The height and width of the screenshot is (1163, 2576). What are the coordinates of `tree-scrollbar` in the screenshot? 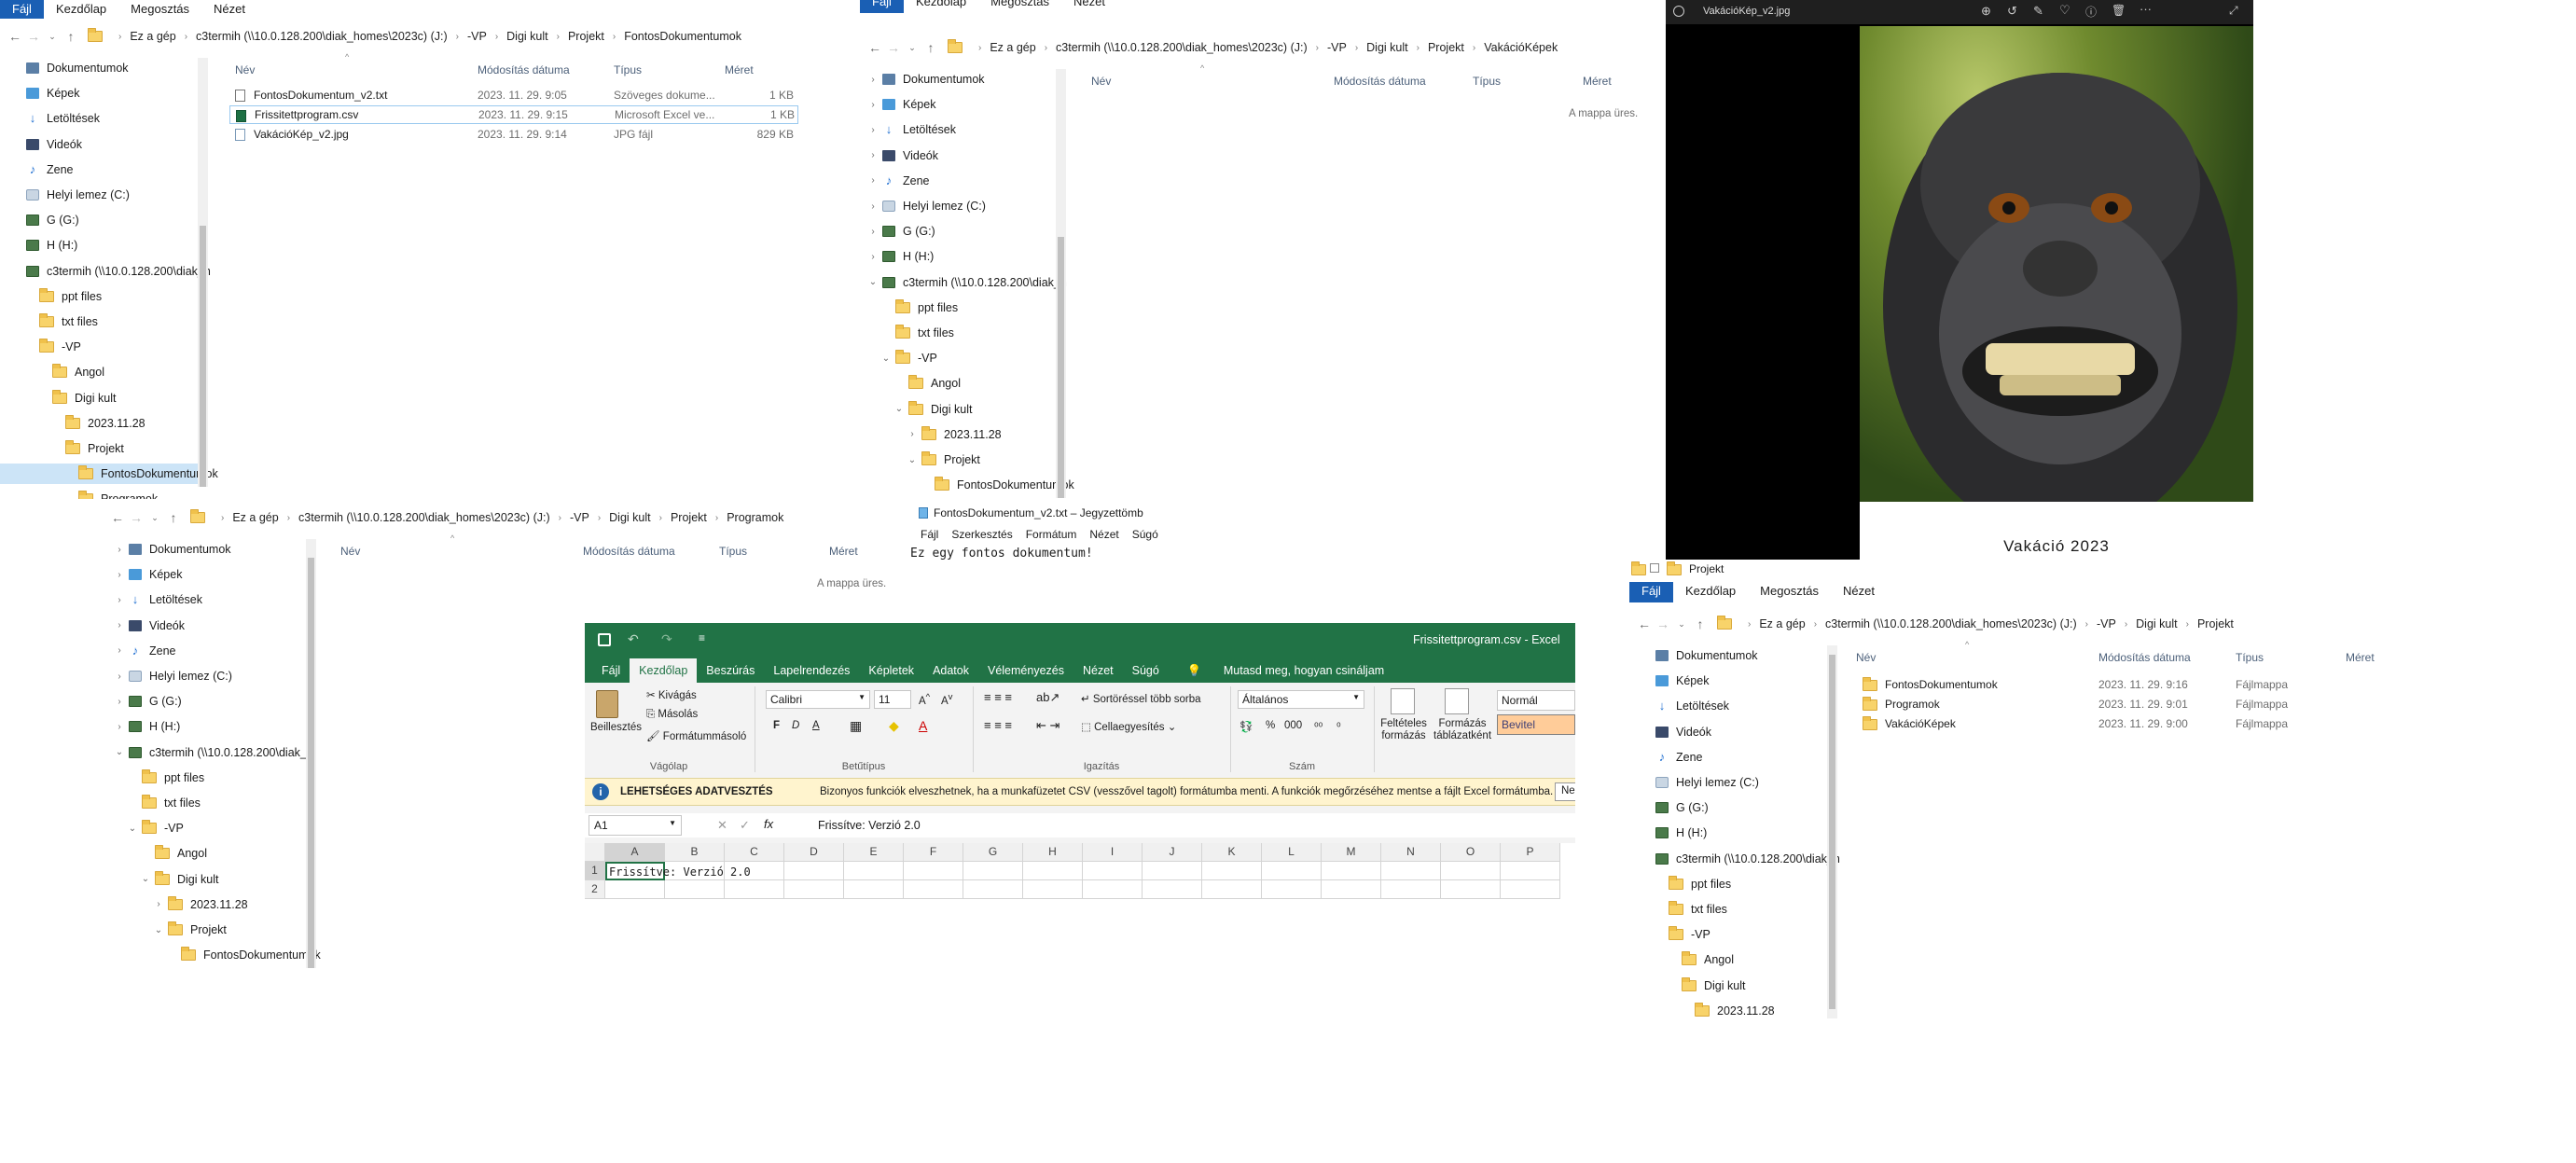 It's located at (1061, 283).